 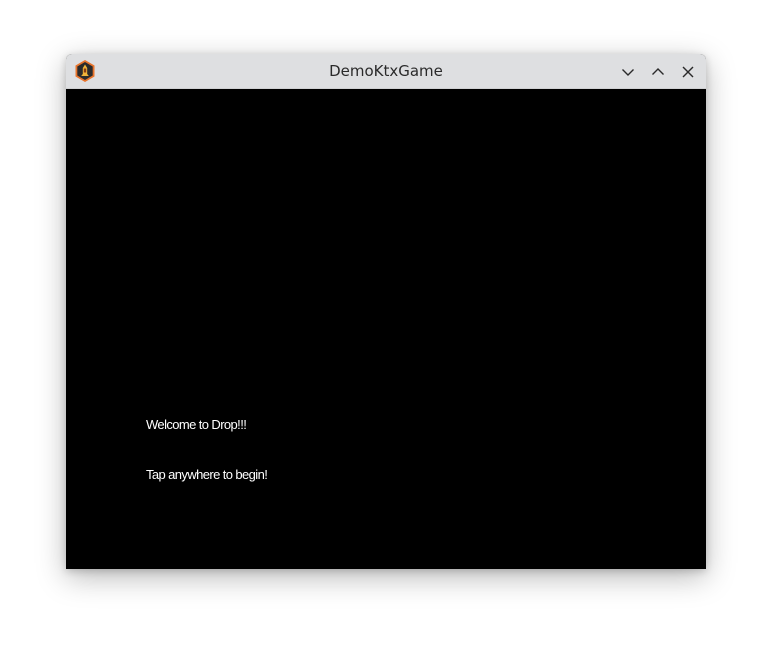 I want to click on title-bar: DemoKtxGame, so click(x=386, y=71).